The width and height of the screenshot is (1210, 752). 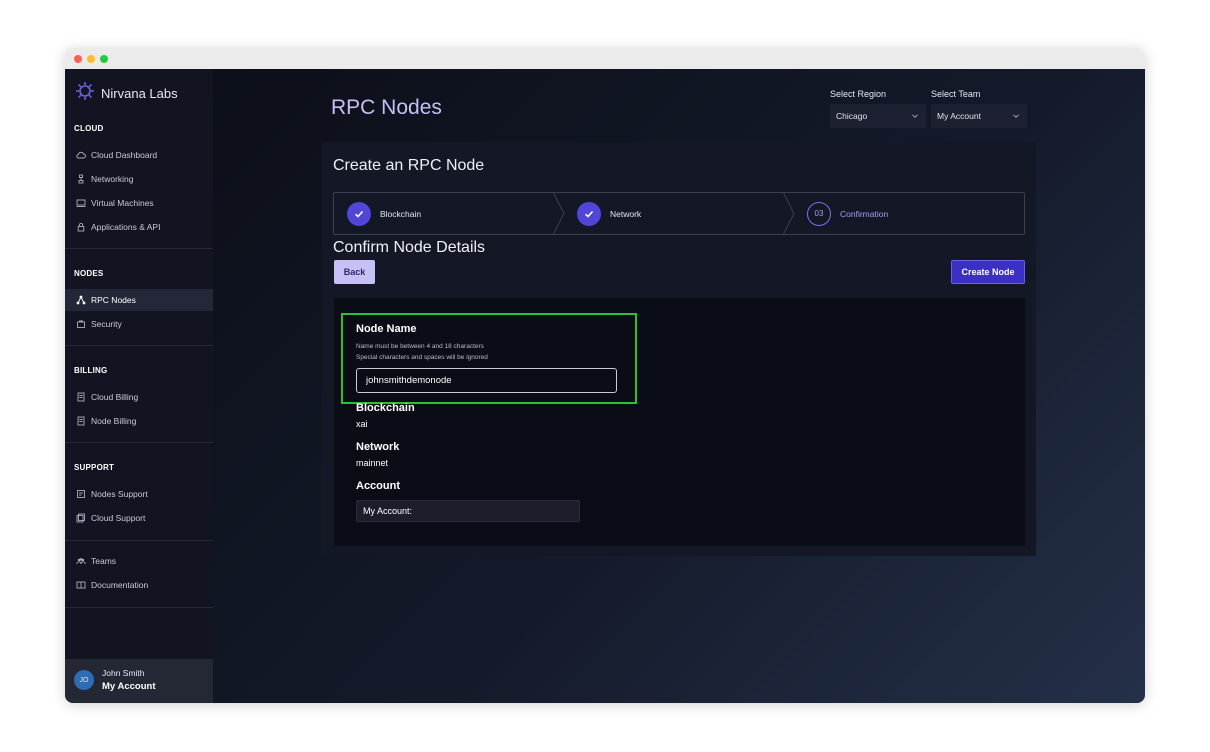 I want to click on sidebar-item-label: Networking, so click(x=112, y=179).